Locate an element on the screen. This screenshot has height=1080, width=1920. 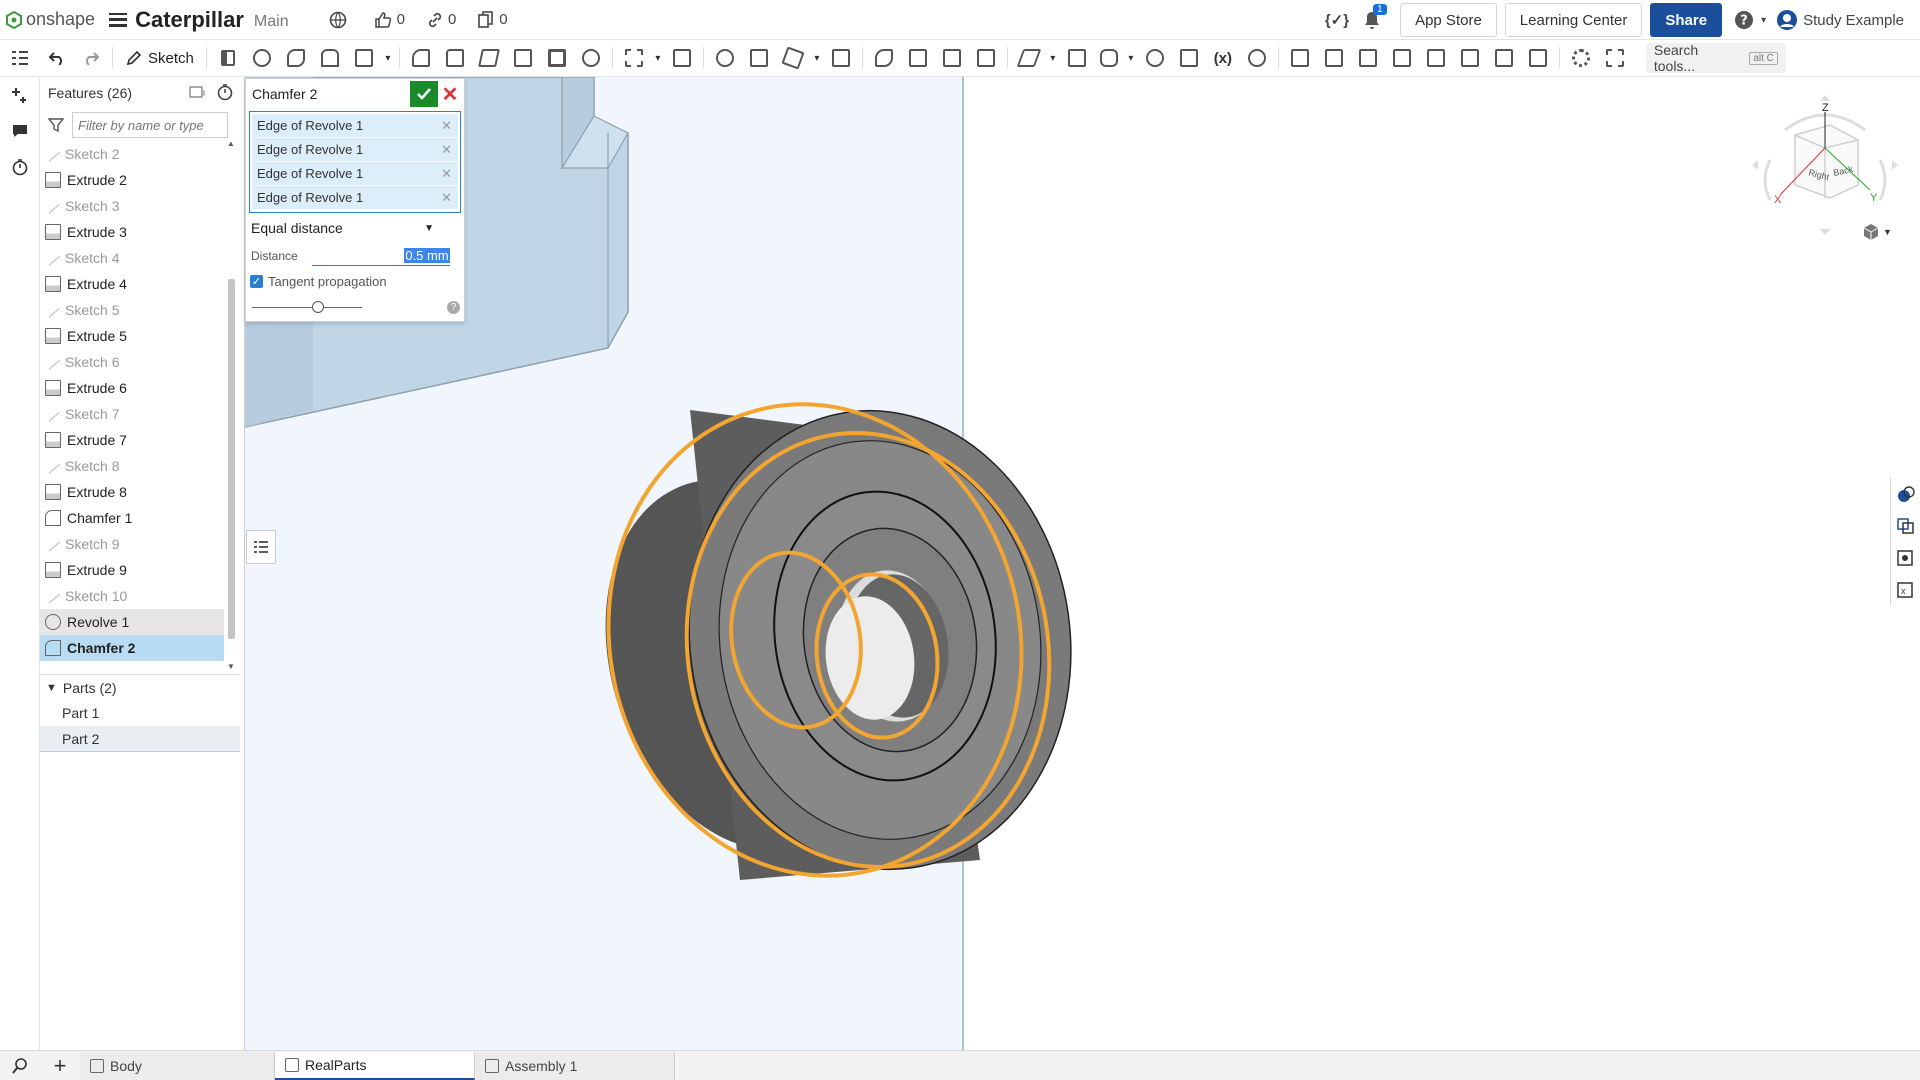
stopwatch-icon is located at coordinates (20, 167).